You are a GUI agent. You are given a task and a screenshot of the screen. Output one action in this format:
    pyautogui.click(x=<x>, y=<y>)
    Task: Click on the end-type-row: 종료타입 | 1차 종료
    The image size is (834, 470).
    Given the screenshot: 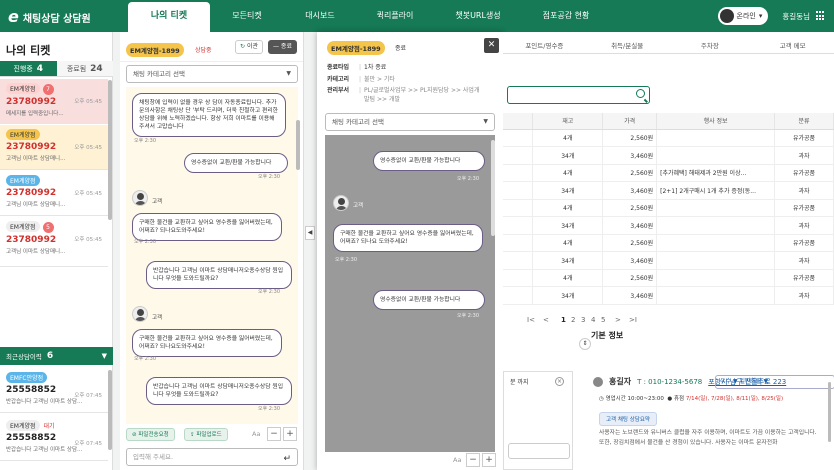 What is the action you would take?
    pyautogui.click(x=357, y=67)
    